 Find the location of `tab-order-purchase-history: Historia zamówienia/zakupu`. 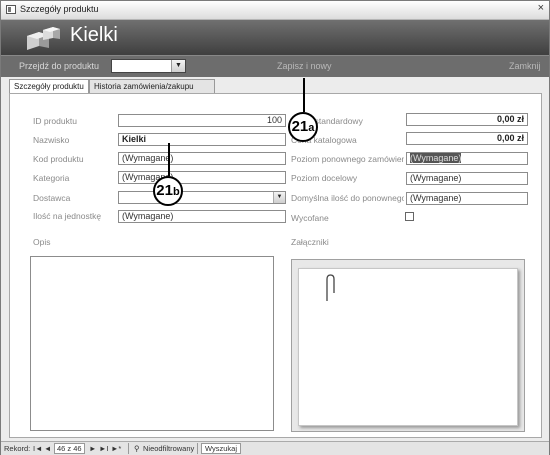

tab-order-purchase-history: Historia zamówienia/zakupu is located at coordinates (152, 86).